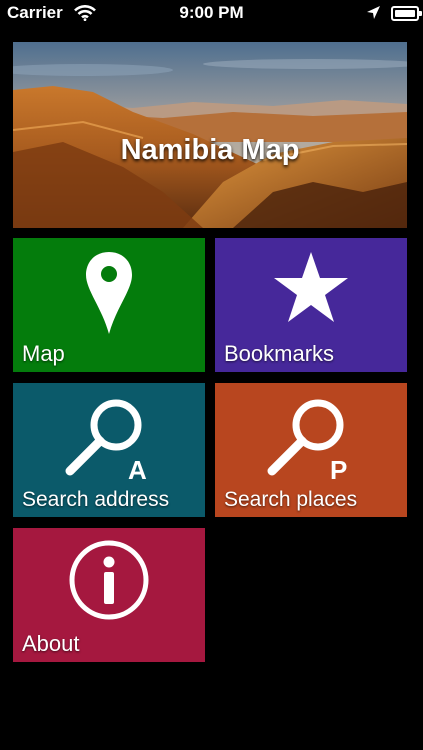 Image resolution: width=423 pixels, height=750 pixels. What do you see at coordinates (43, 353) in the screenshot?
I see `map-tile-label: Map` at bounding box center [43, 353].